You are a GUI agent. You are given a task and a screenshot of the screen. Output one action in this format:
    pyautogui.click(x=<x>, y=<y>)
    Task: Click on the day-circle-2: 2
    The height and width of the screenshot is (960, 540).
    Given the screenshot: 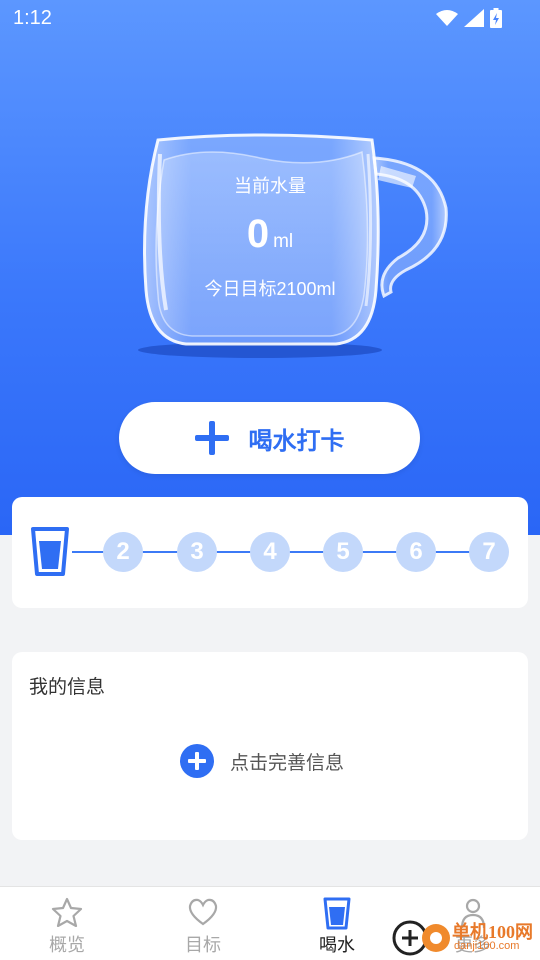 What is the action you would take?
    pyautogui.click(x=123, y=552)
    